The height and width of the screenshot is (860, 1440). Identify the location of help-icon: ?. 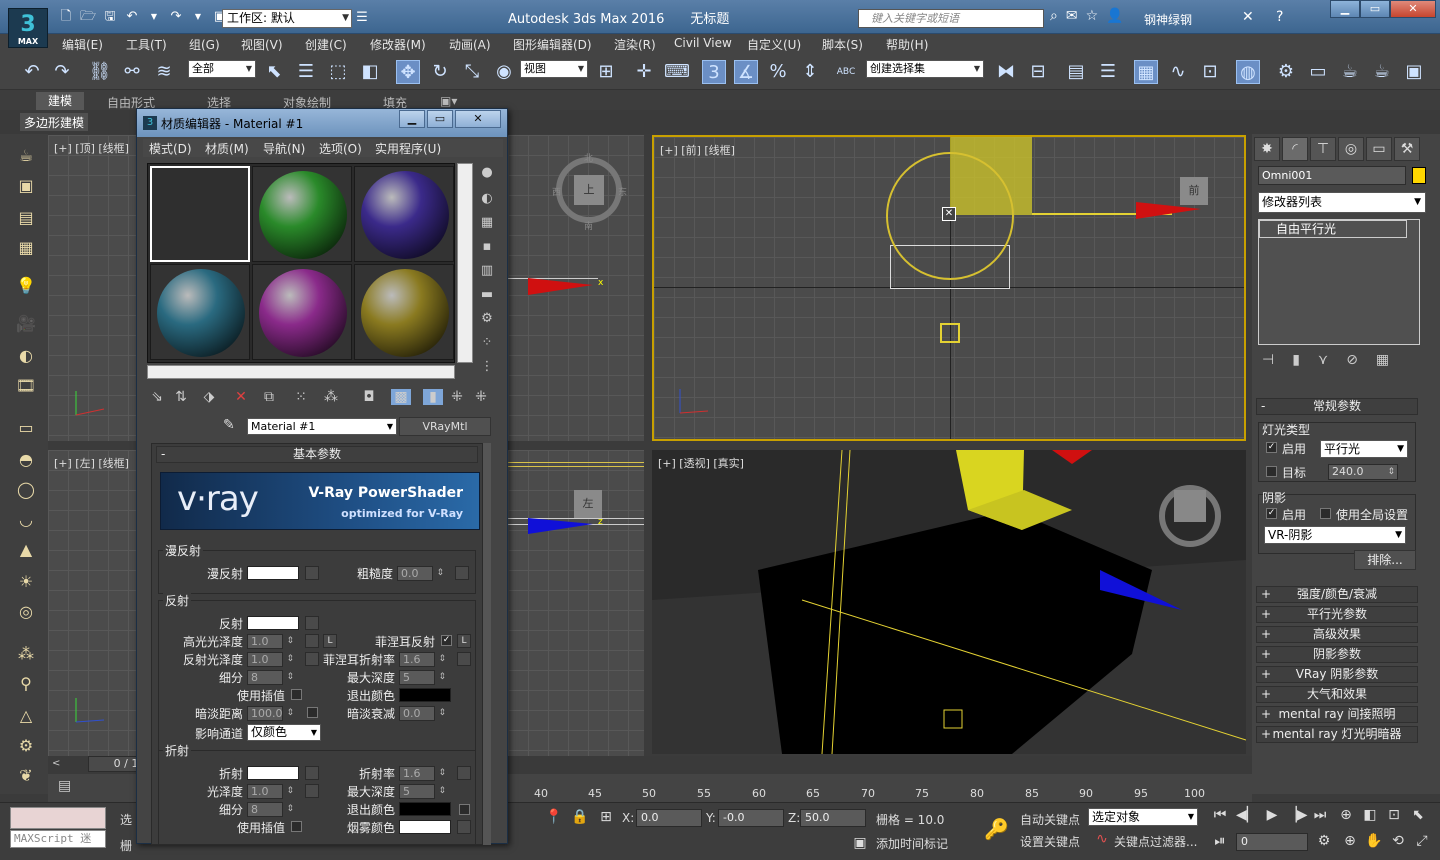
(1279, 17).